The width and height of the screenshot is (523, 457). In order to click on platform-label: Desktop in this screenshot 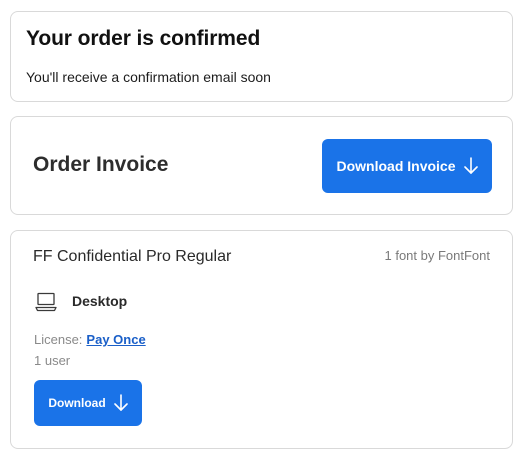, I will do `click(100, 301)`.